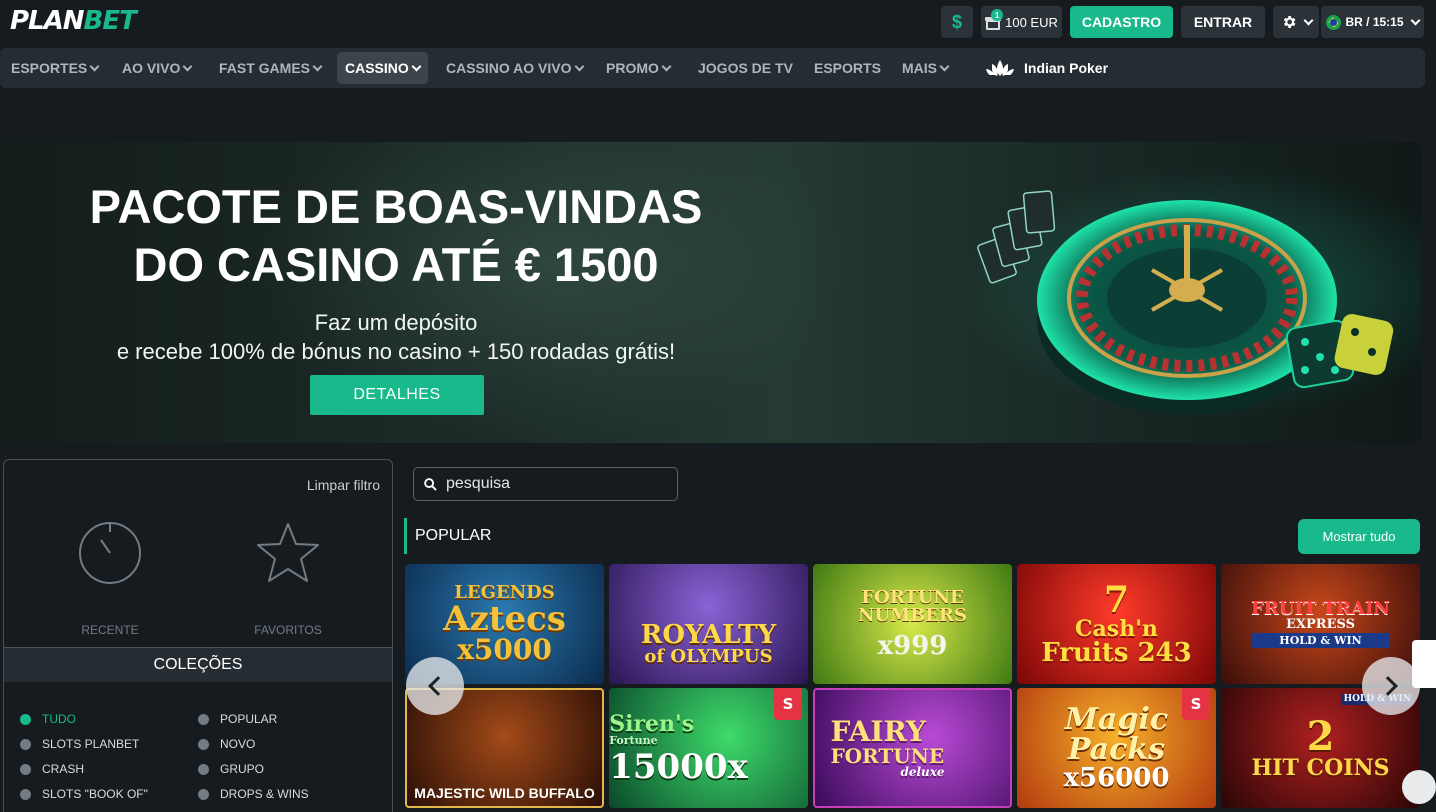 This screenshot has width=1436, height=812. I want to click on gift-badge: 1, so click(997, 15).